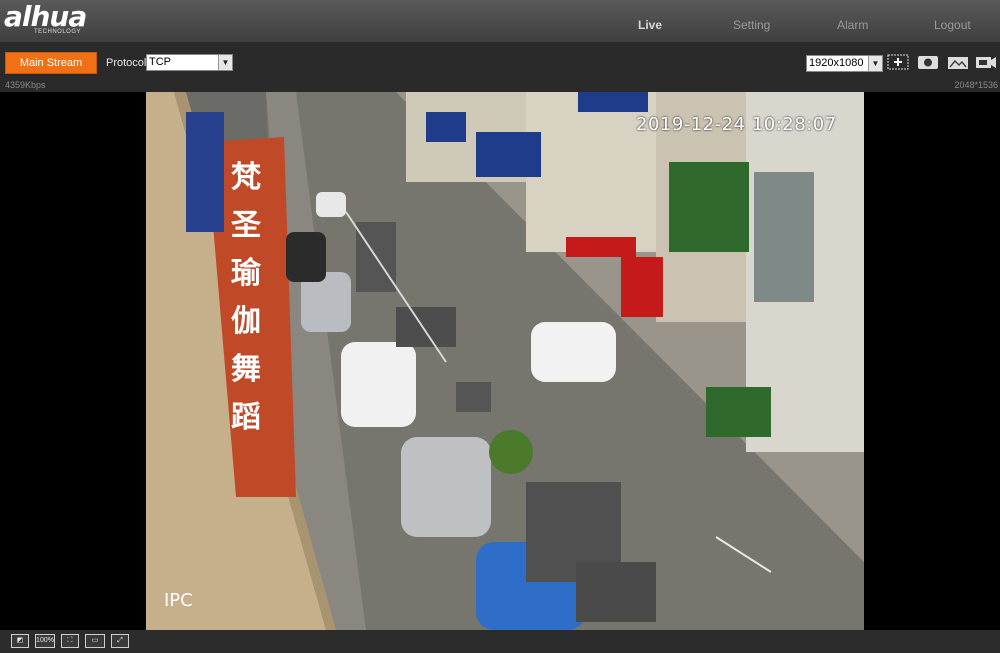  I want to click on sign-char: 圣, so click(246, 225).